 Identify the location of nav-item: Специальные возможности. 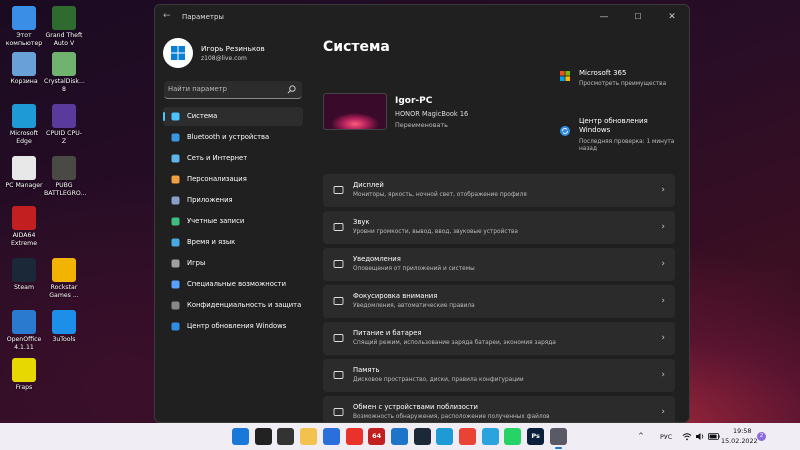
(233, 284).